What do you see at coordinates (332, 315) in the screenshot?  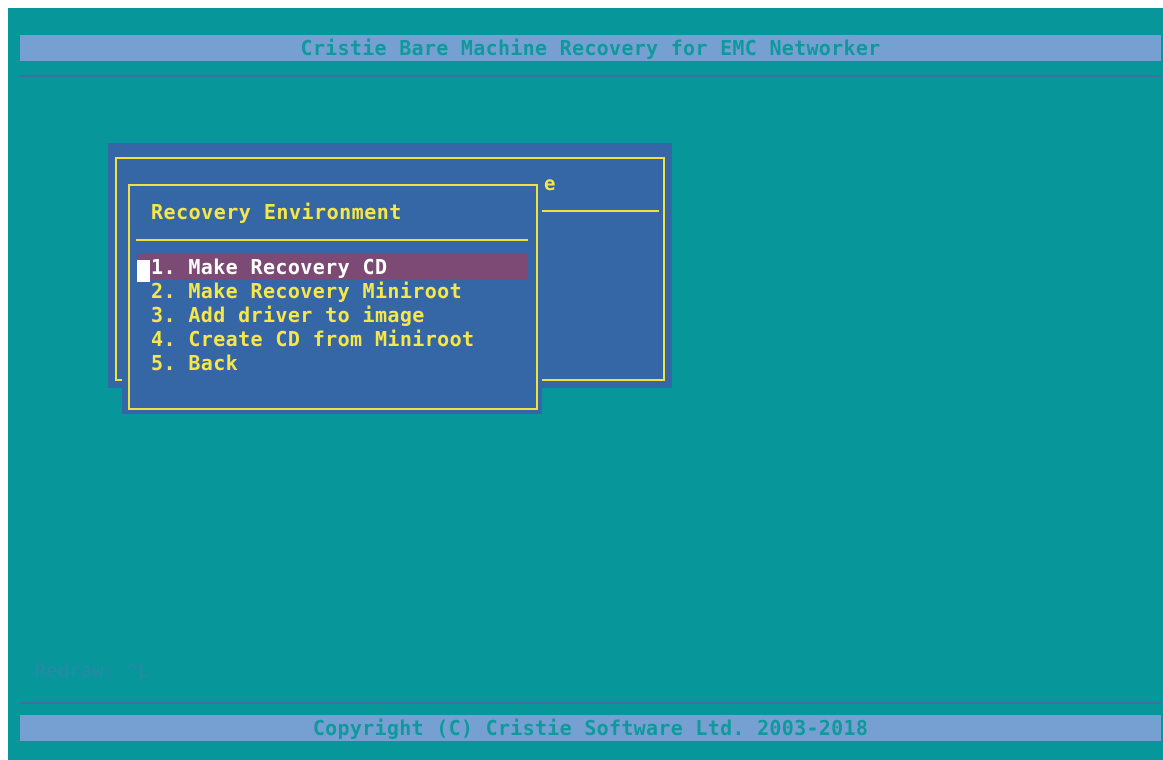 I see `menu-item-add-driver: 3. Add driver to image` at bounding box center [332, 315].